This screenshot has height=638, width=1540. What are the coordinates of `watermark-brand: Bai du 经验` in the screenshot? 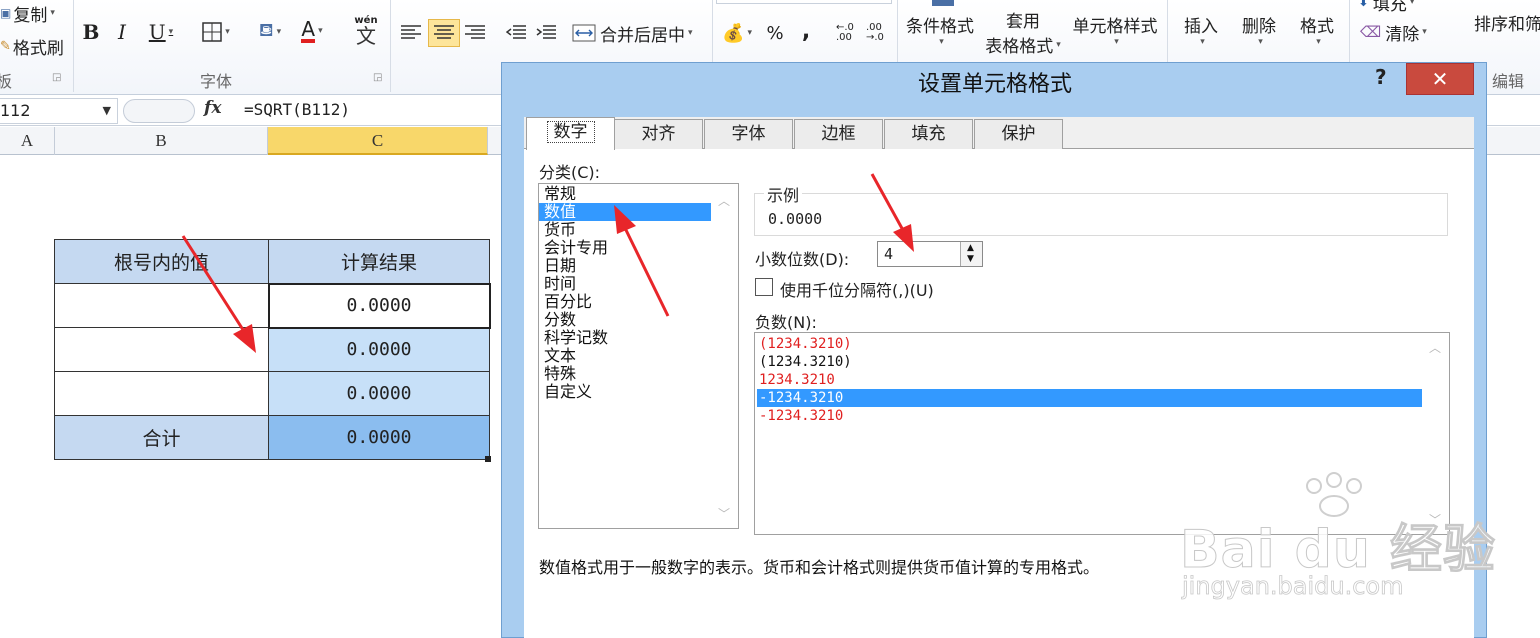 It's located at (1338, 550).